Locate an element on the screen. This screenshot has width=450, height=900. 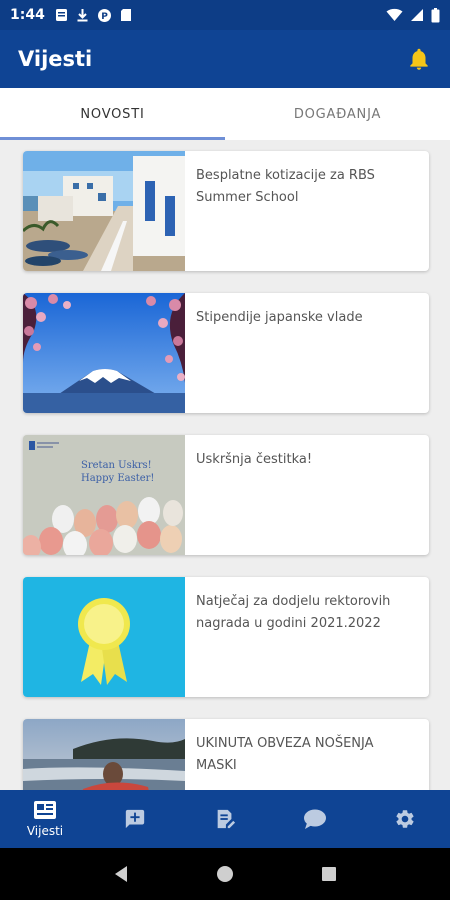
app-notification-icon: P is located at coordinates (104, 15).